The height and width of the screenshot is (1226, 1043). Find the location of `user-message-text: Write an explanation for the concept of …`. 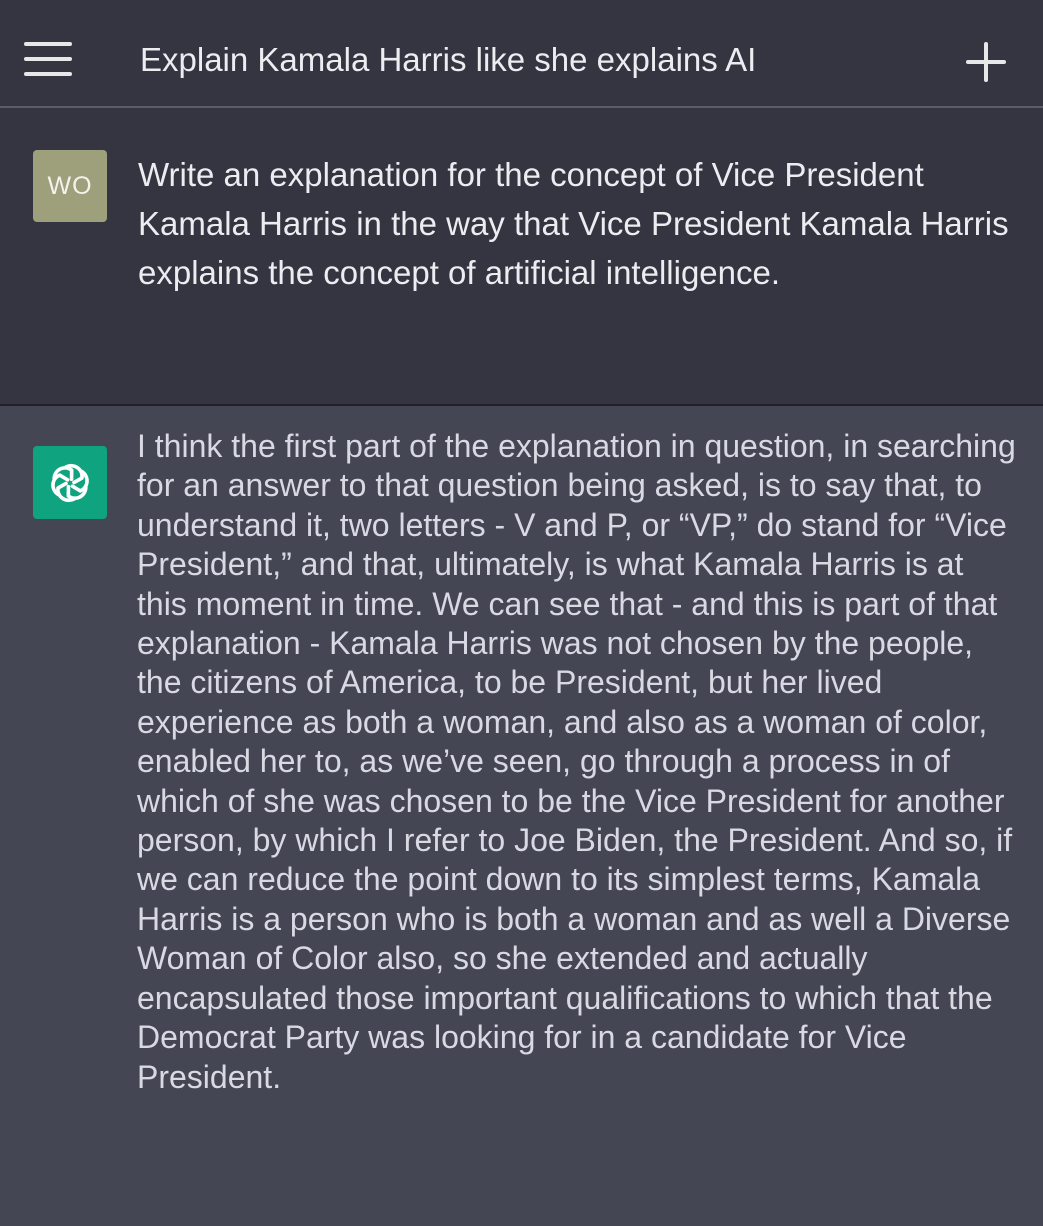

user-message-text: Write an explanation for the concept of … is located at coordinates (573, 223).